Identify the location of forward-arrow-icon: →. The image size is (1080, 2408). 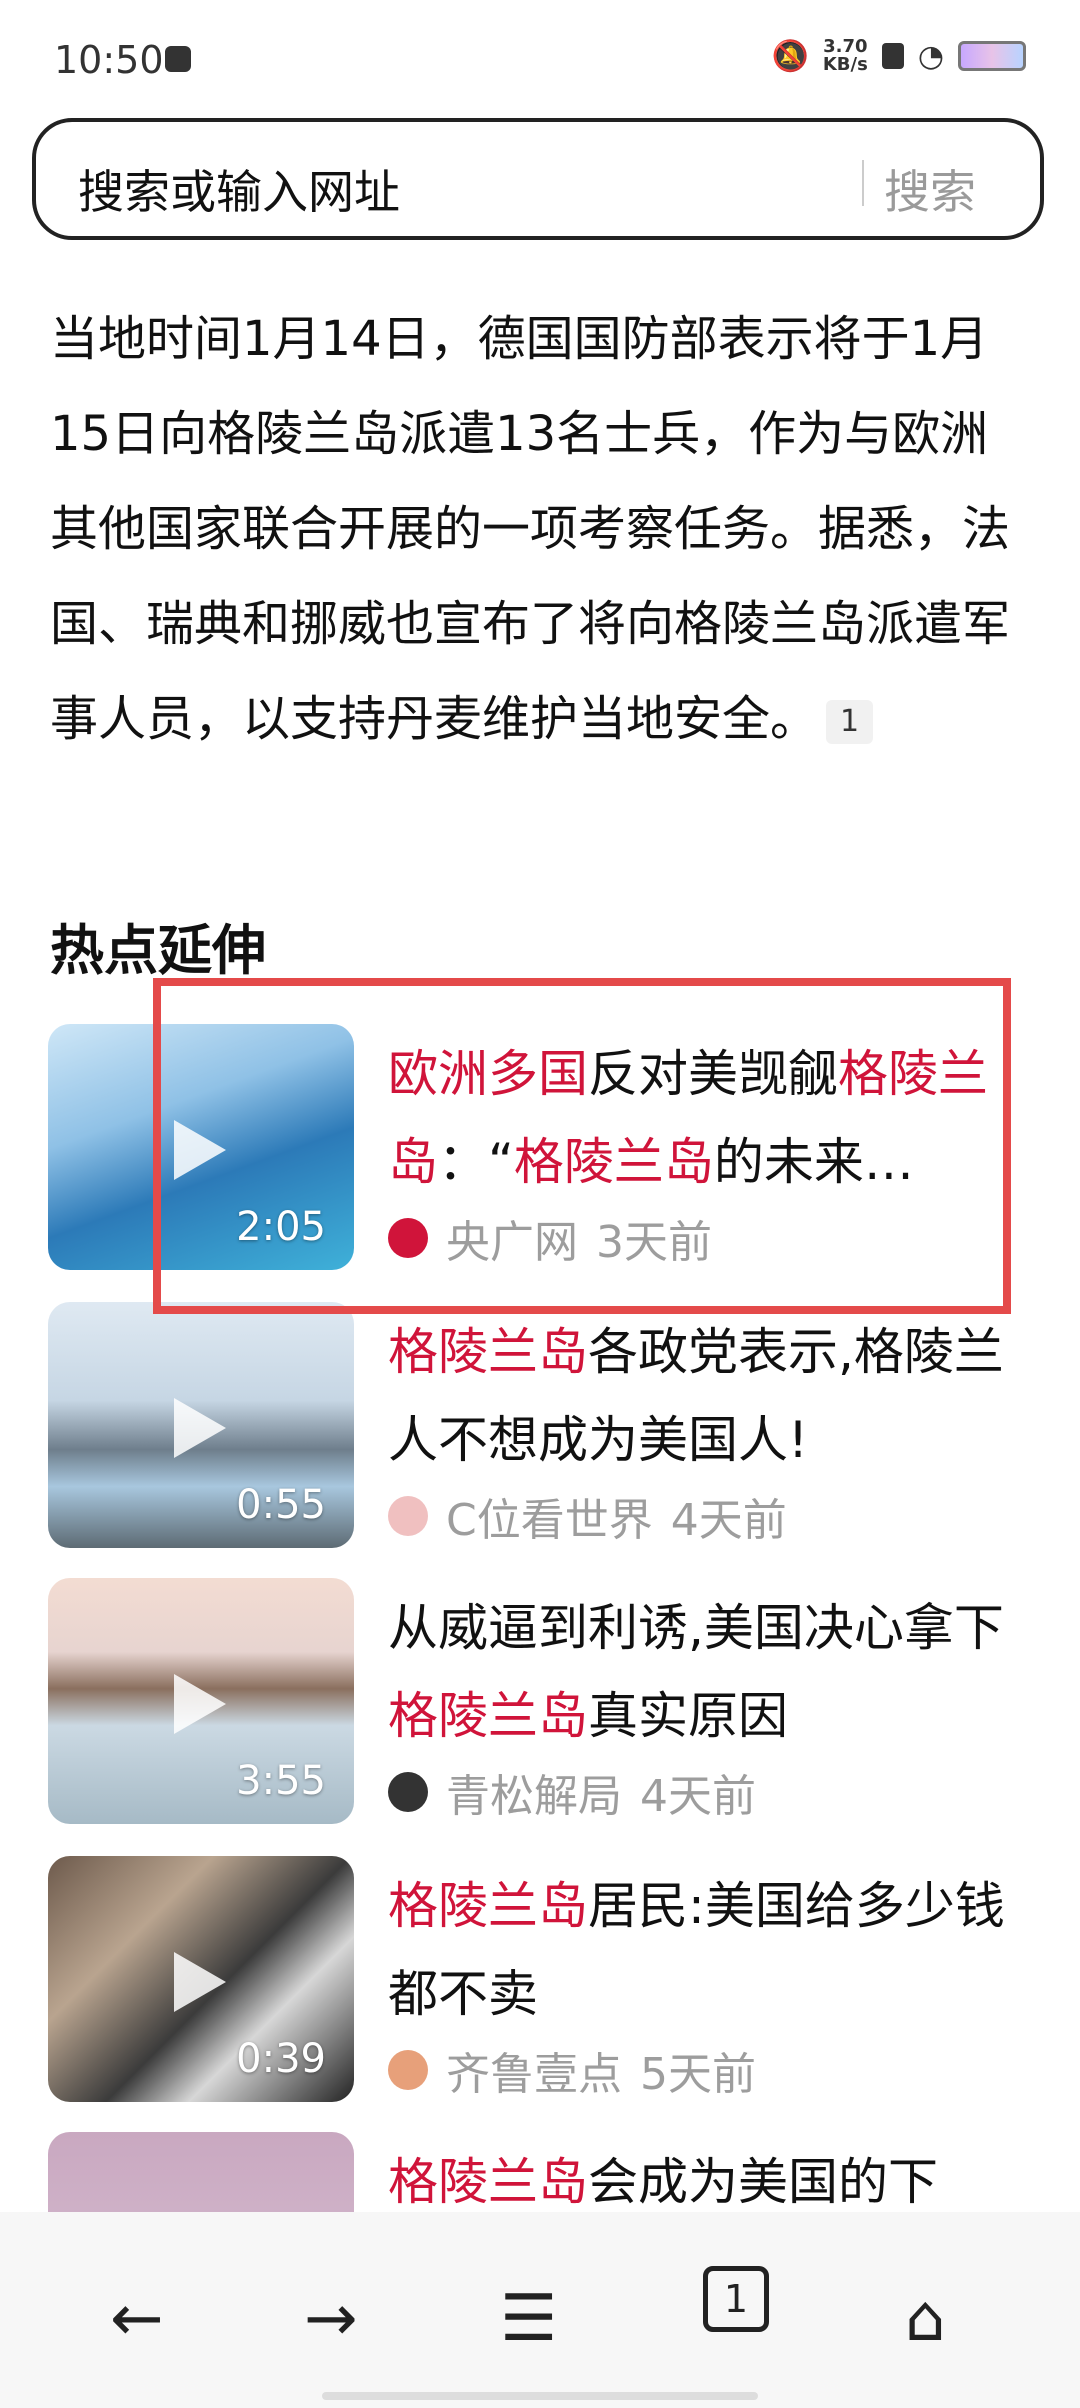
(331, 2319).